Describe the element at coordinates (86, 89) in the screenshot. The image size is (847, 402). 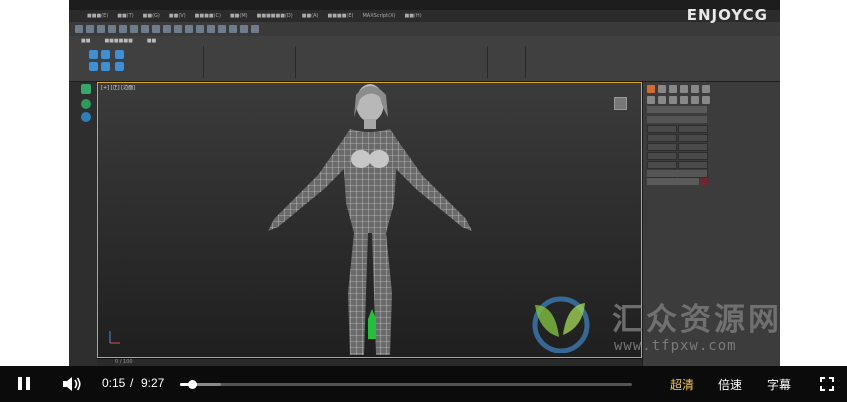
I see `viewport-layout-icon` at that location.